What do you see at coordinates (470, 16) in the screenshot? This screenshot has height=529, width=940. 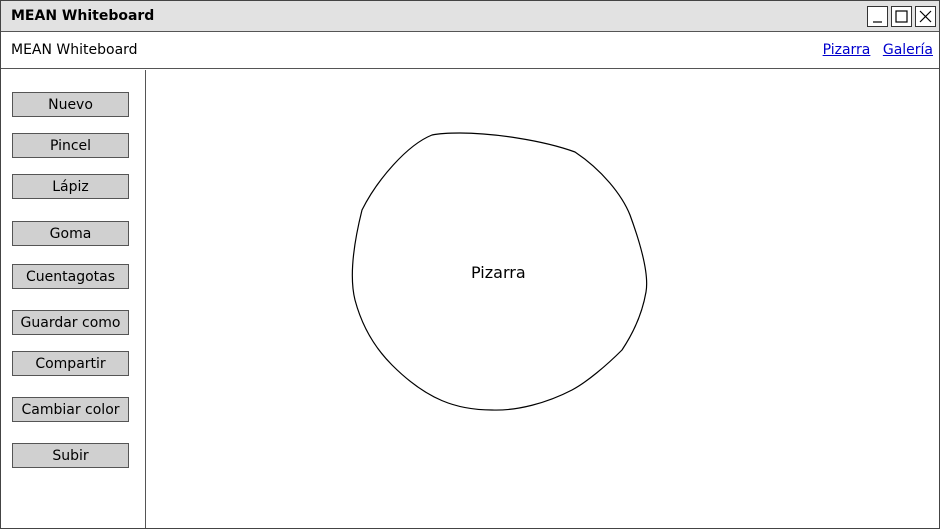 I see `title-bar: MEAN Whiteboard` at bounding box center [470, 16].